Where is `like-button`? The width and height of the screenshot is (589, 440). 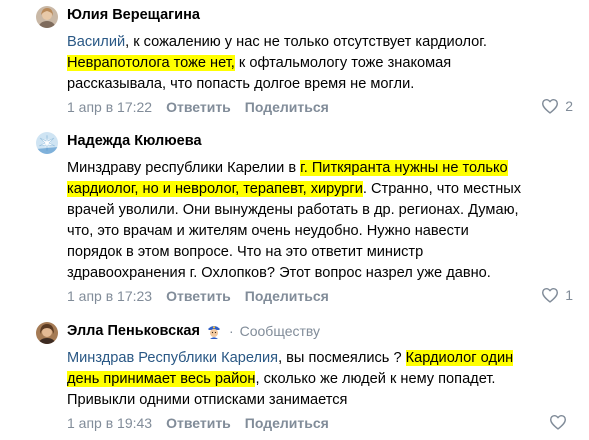
like-button is located at coordinates (561, 422).